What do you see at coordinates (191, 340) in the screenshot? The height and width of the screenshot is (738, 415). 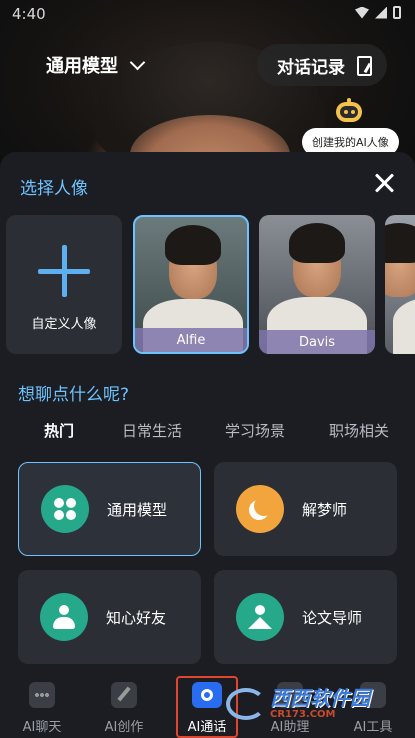 I see `avatar-name: Alfie` at bounding box center [191, 340].